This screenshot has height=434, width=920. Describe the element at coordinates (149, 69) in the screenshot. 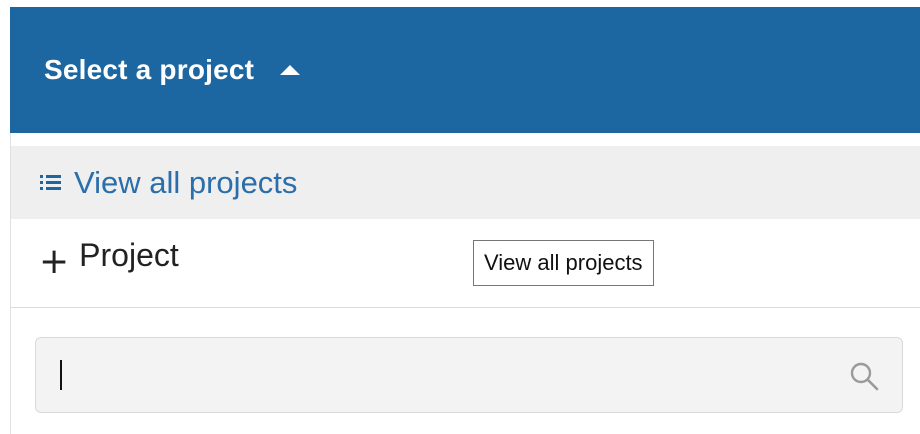

I see `header-title: Select a project` at that location.